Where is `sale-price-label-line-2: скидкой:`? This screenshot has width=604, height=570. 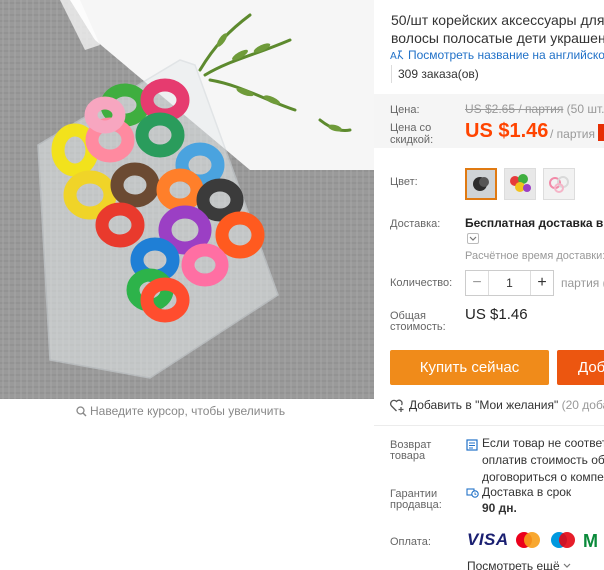 sale-price-label-line-2: скидкой: is located at coordinates (412, 140).